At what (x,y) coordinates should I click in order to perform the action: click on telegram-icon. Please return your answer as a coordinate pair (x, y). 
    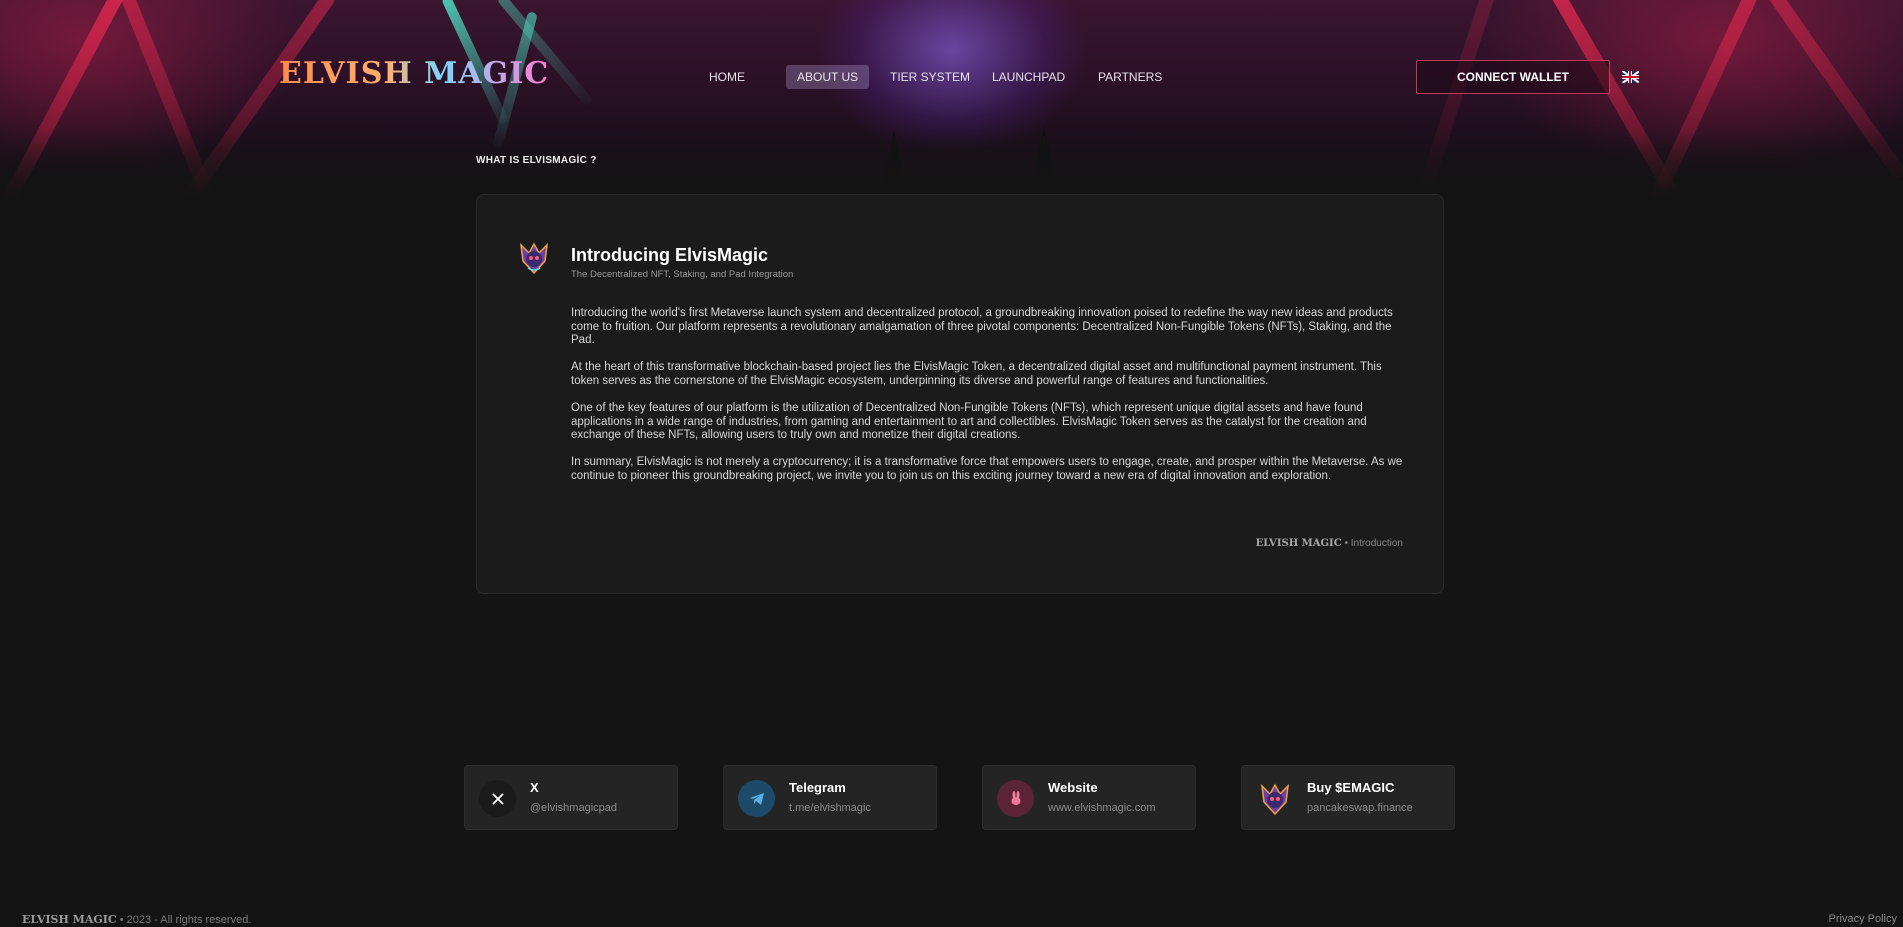
    Looking at the image, I should click on (756, 798).